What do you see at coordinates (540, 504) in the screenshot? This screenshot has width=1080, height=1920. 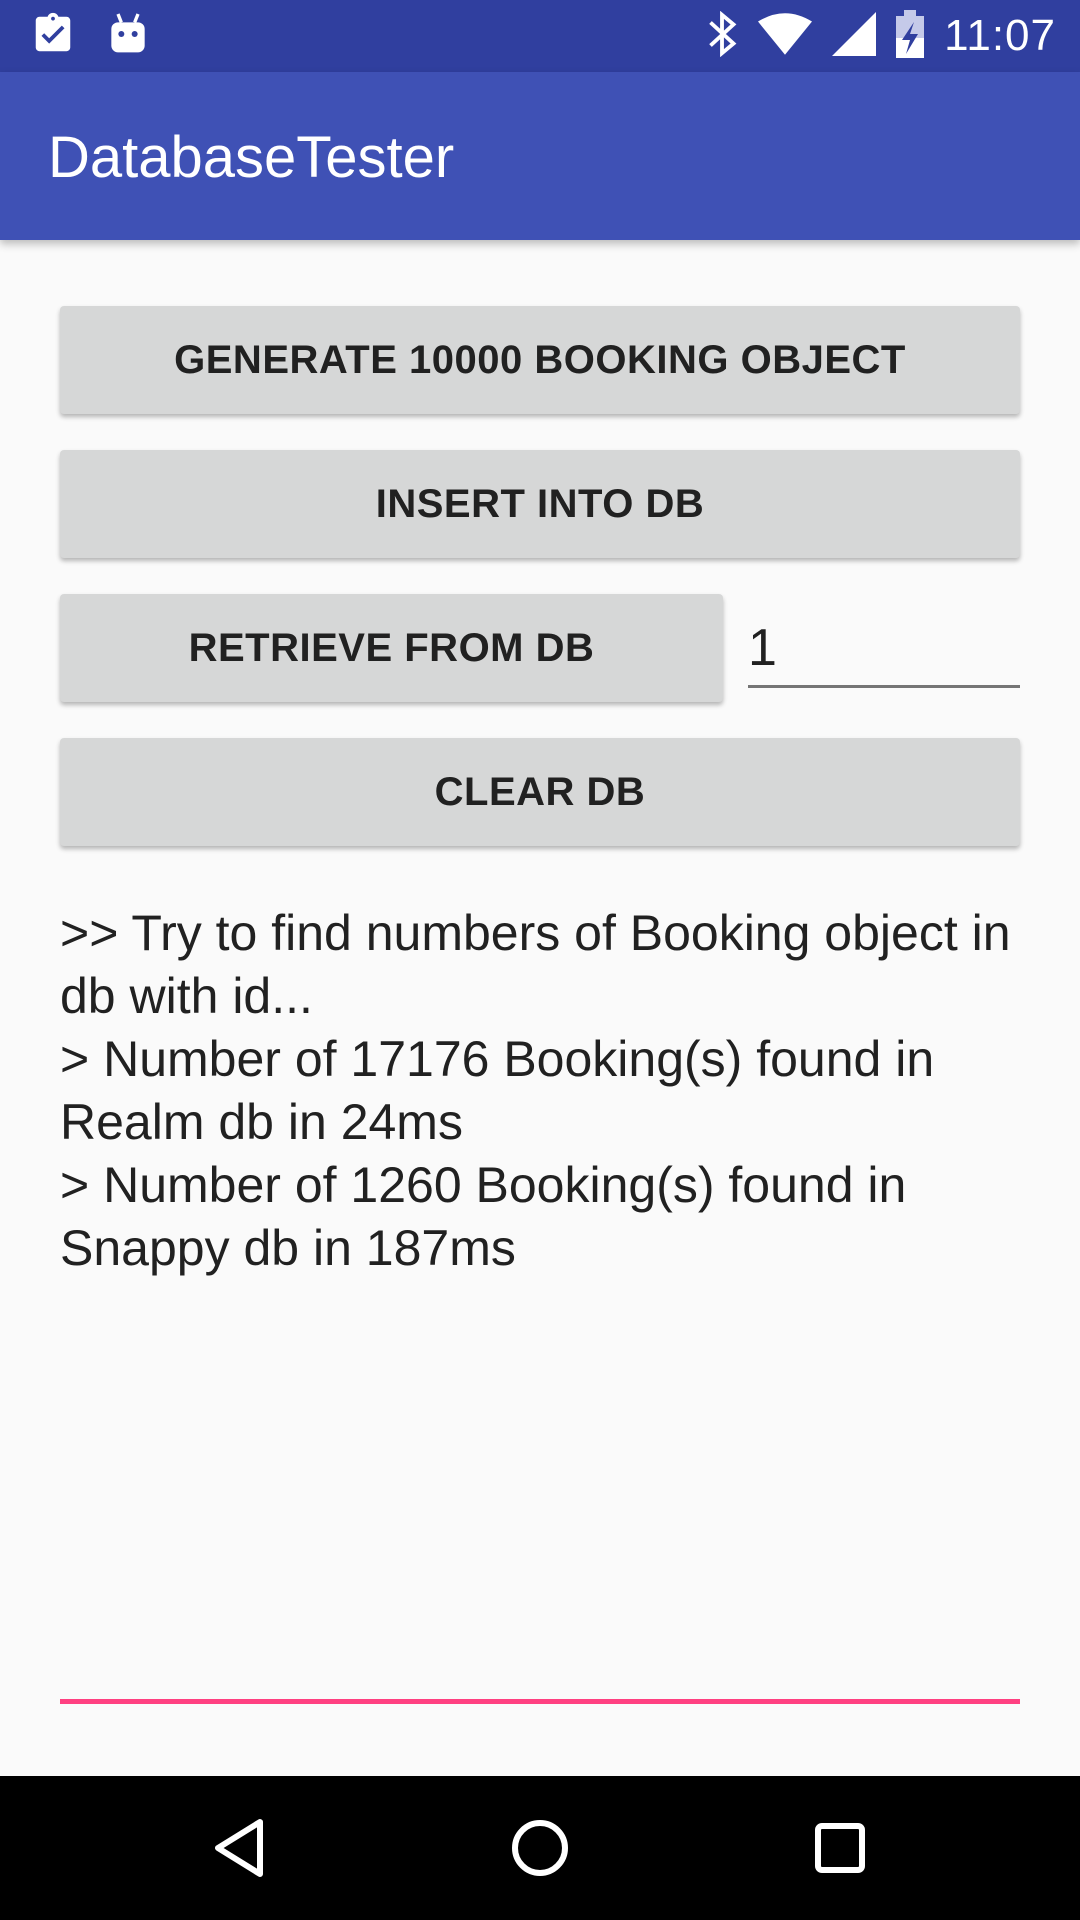 I see `insert-into-db-button: INSERT INTO DB` at bounding box center [540, 504].